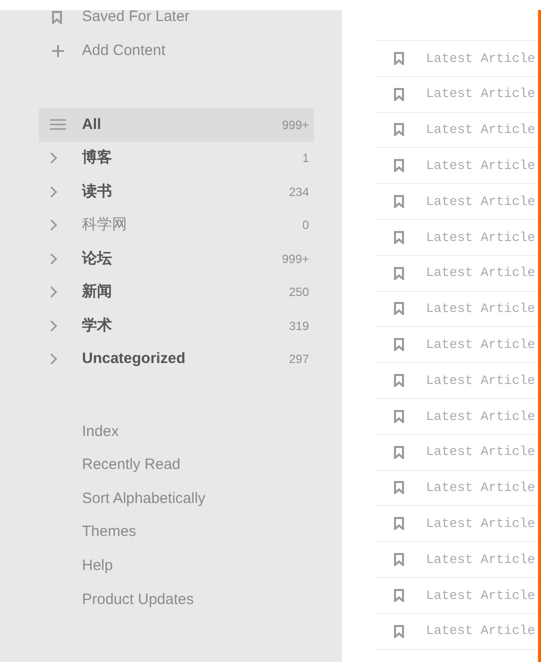 Image resolution: width=541 pixels, height=662 pixels. Describe the element at coordinates (109, 533) in the screenshot. I see `menu-link: Themes` at that location.